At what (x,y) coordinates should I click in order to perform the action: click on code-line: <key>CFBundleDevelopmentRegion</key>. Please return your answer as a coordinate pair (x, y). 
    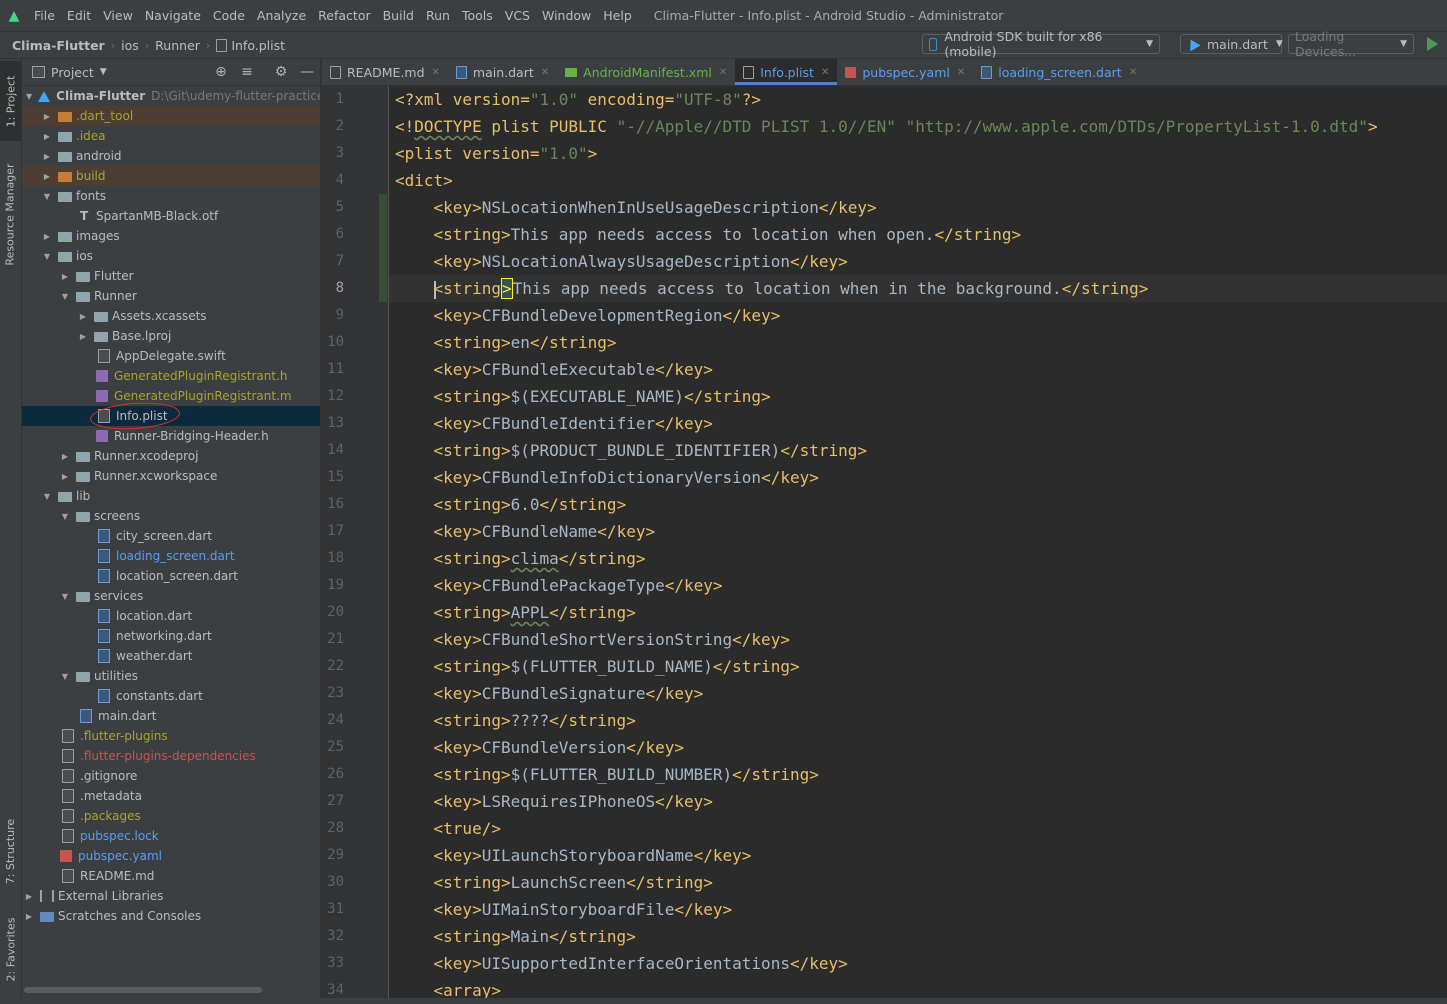
    Looking at the image, I should click on (588, 315).